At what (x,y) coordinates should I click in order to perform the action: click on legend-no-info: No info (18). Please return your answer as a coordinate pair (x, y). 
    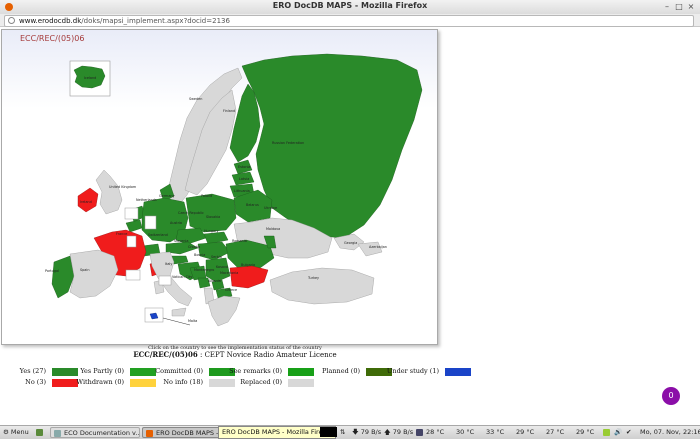
    Looking at the image, I should click on (195, 382).